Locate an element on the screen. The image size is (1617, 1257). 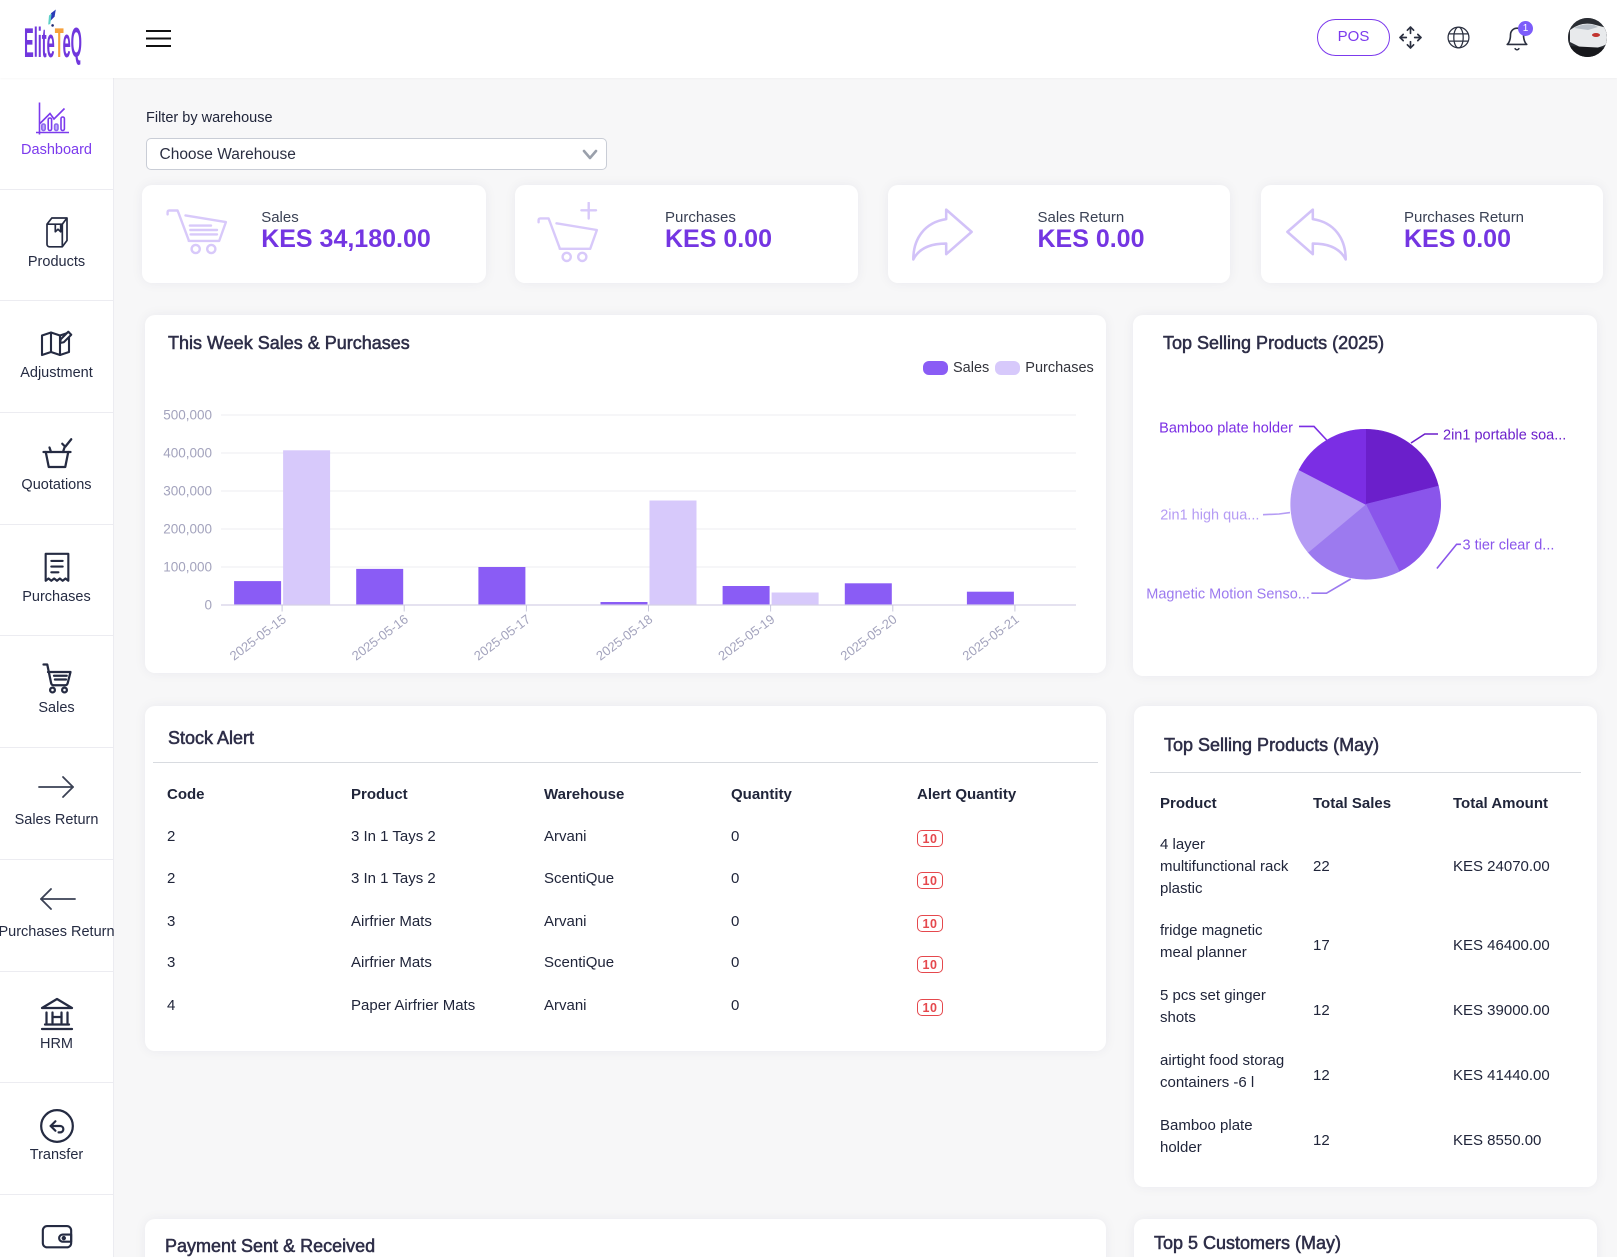
svg-text: 2025-05-21 is located at coordinates (991, 637).